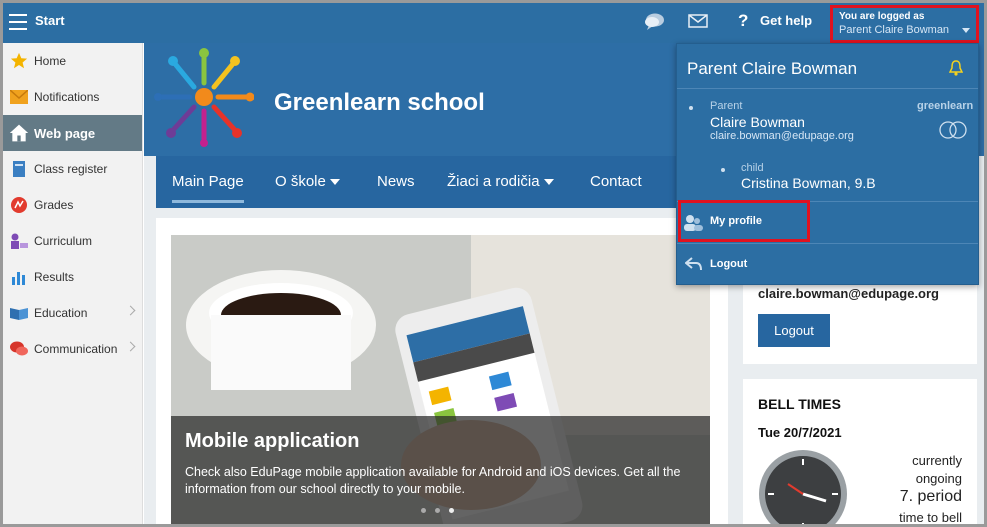 This screenshot has height=527, width=987. I want to click on mail-icon, so click(698, 21).